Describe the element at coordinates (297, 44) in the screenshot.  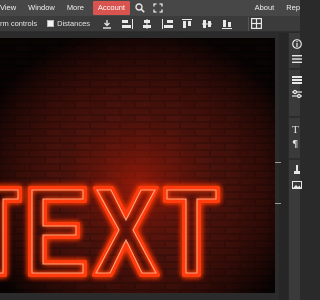
I see `info-icon` at that location.